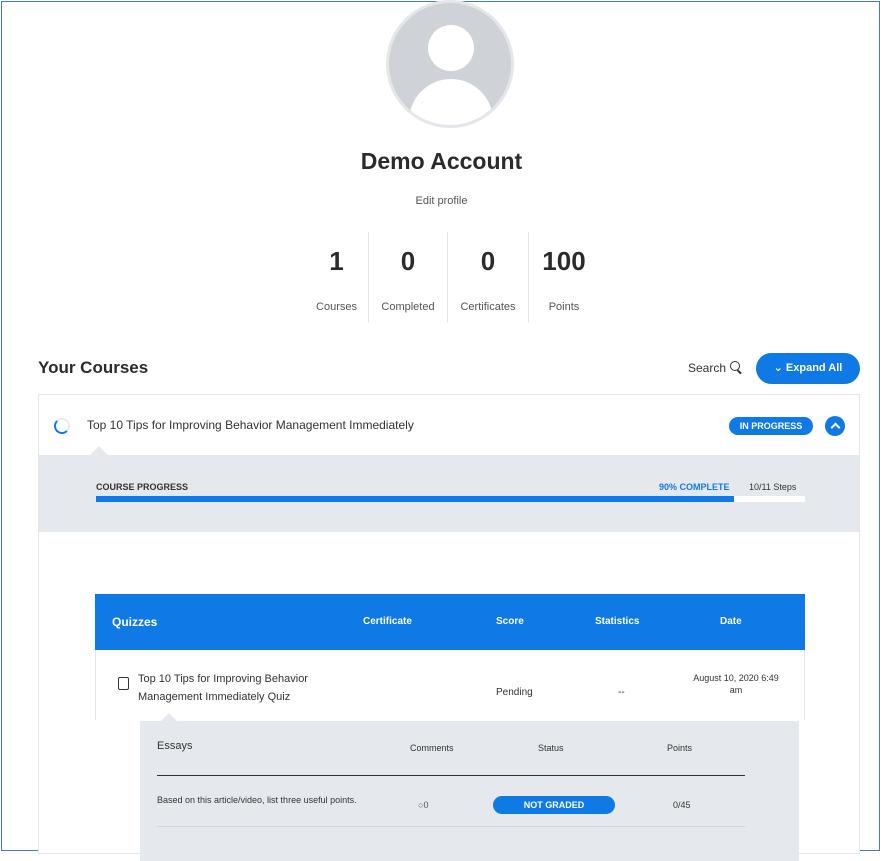 This screenshot has height=861, width=883. Describe the element at coordinates (451, 775) in the screenshot. I see `essays-header-divider` at that location.